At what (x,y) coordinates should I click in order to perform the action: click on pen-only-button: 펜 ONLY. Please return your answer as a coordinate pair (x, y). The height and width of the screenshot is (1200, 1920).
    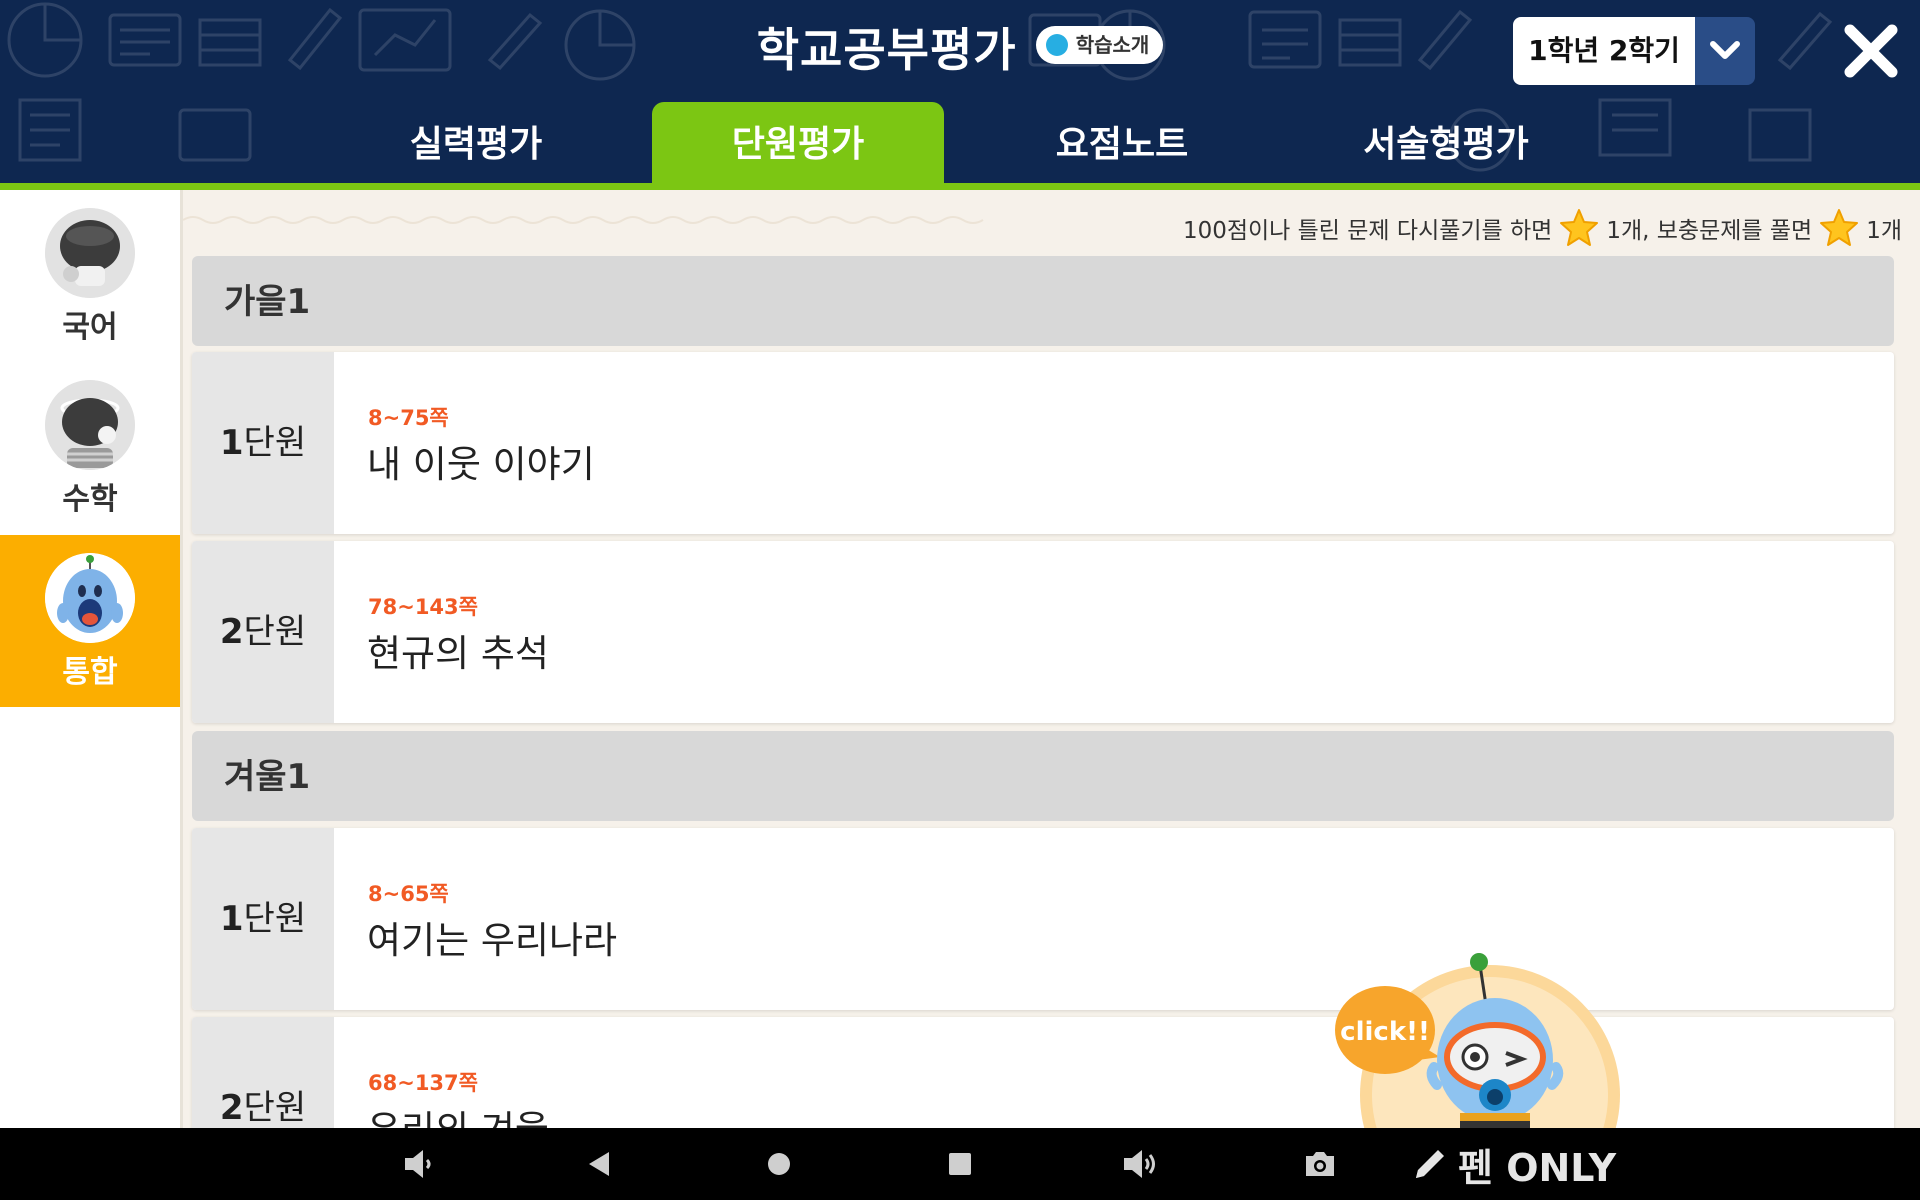
    Looking at the image, I should click on (1513, 1164).